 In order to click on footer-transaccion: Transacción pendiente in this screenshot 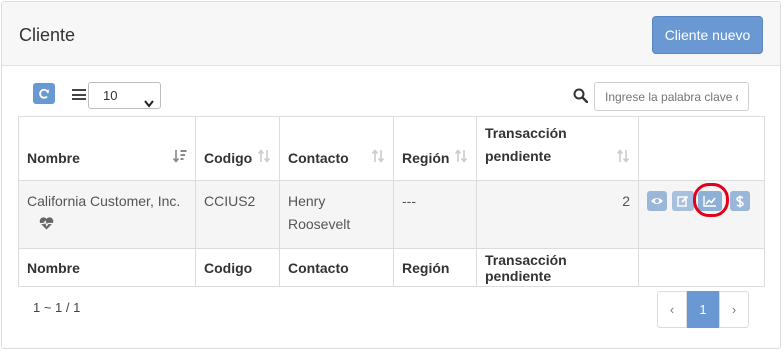, I will do `click(557, 267)`.